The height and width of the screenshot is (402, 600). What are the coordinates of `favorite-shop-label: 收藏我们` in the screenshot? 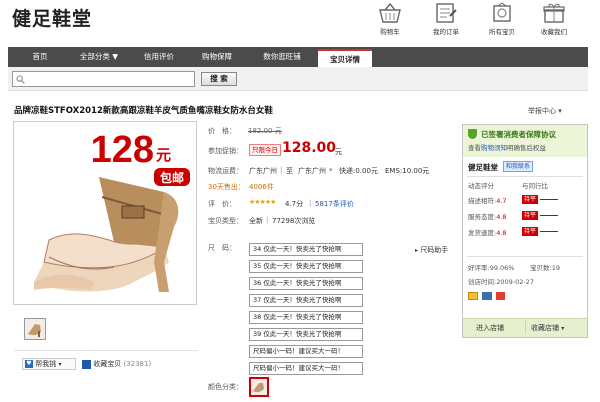 It's located at (554, 32).